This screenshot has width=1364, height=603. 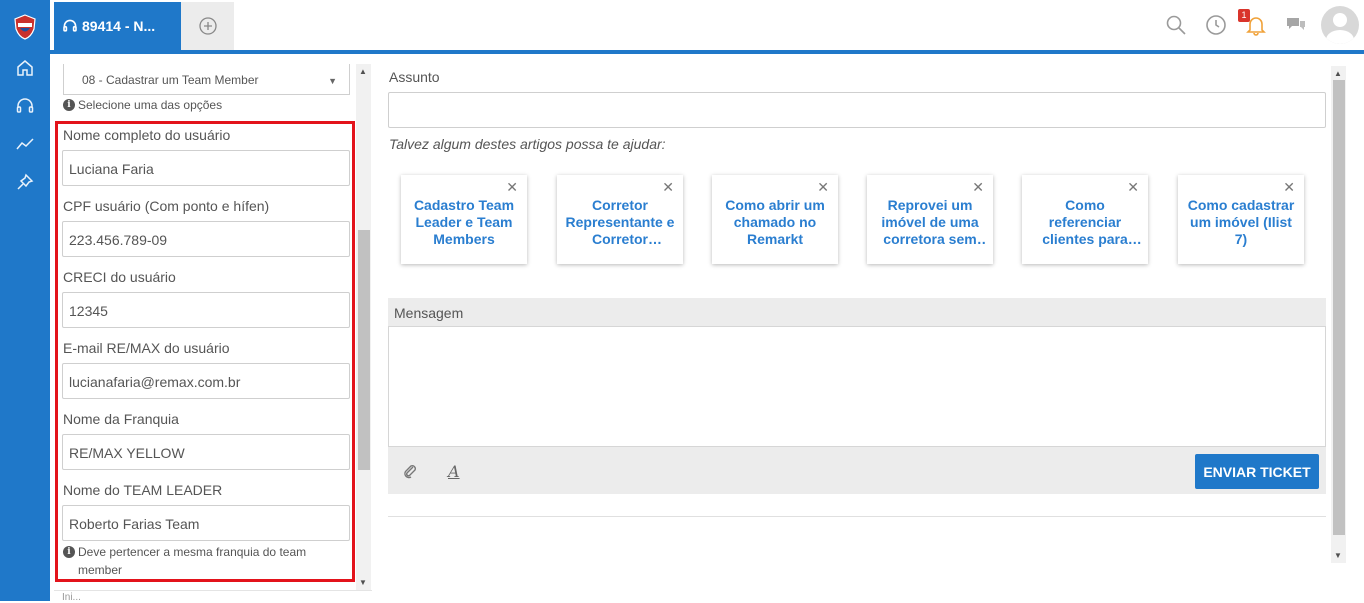 I want to click on message-toolbar, so click(x=857, y=470).